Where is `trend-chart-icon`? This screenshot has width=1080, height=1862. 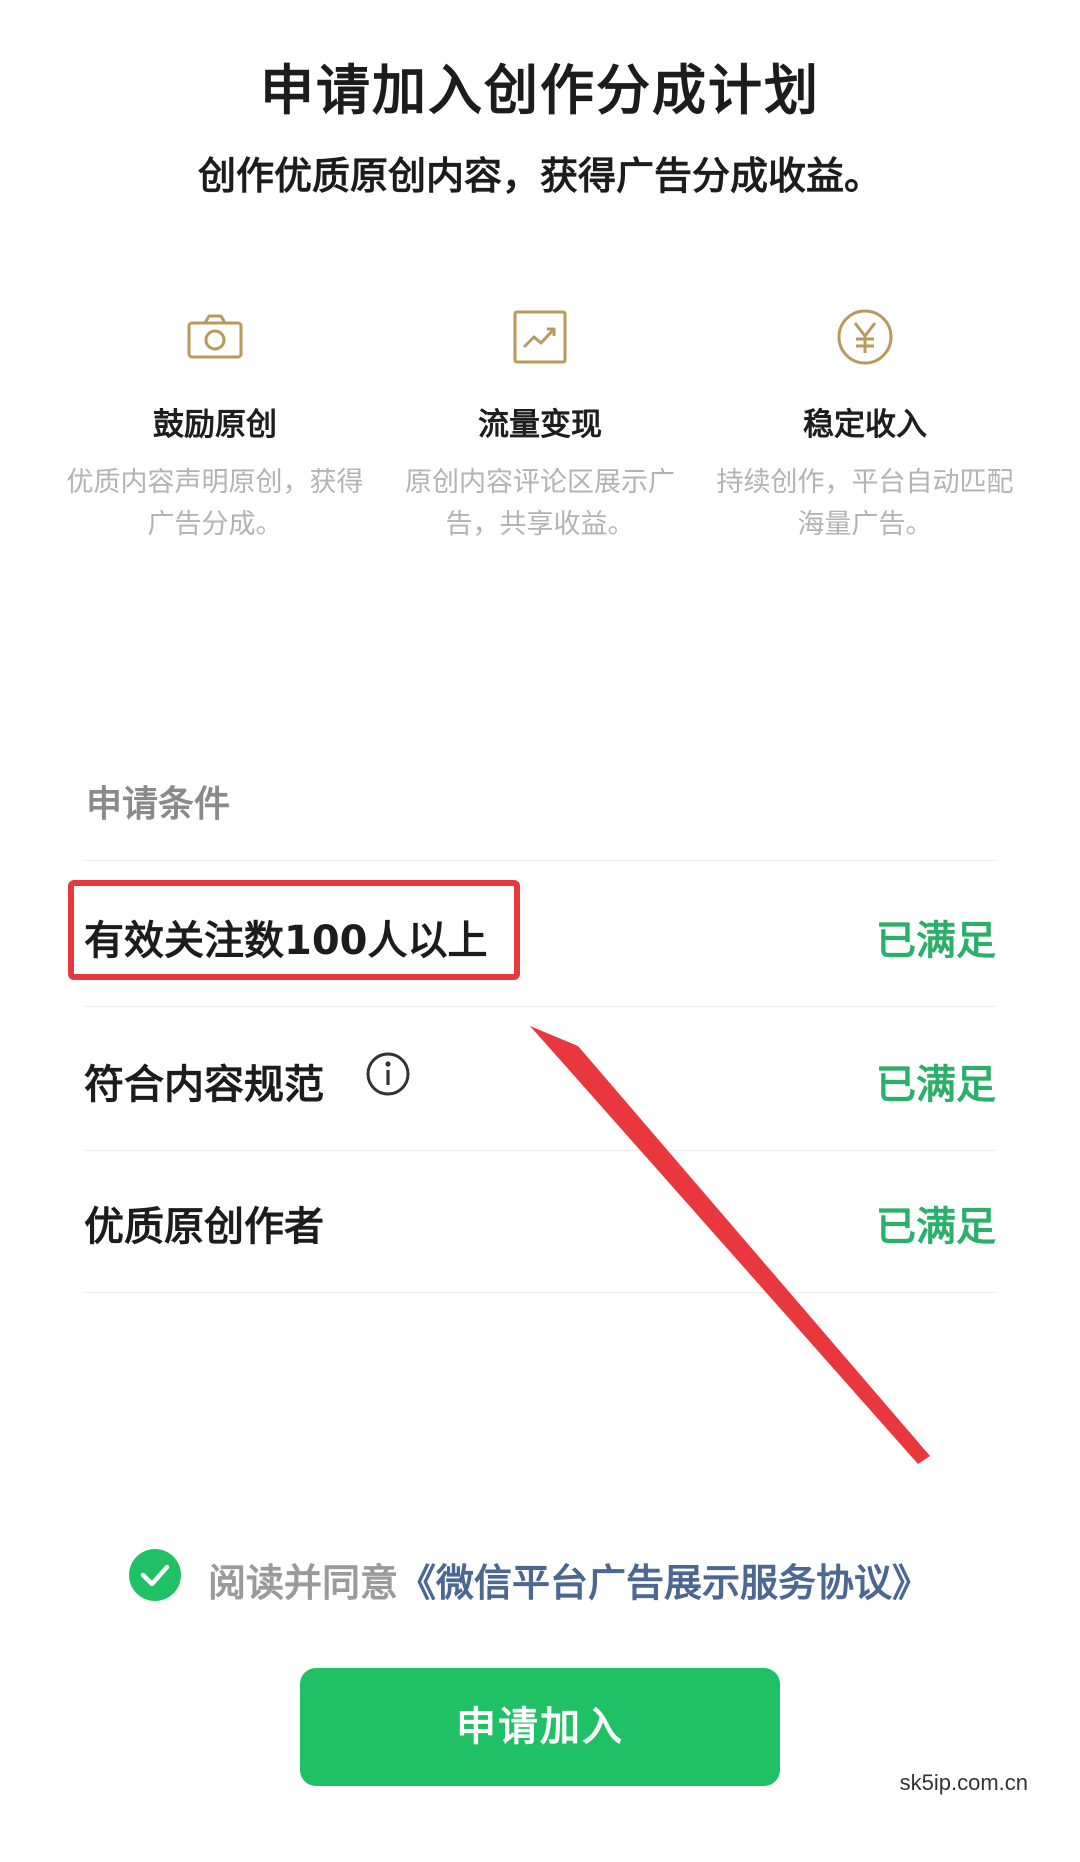 trend-chart-icon is located at coordinates (540, 337).